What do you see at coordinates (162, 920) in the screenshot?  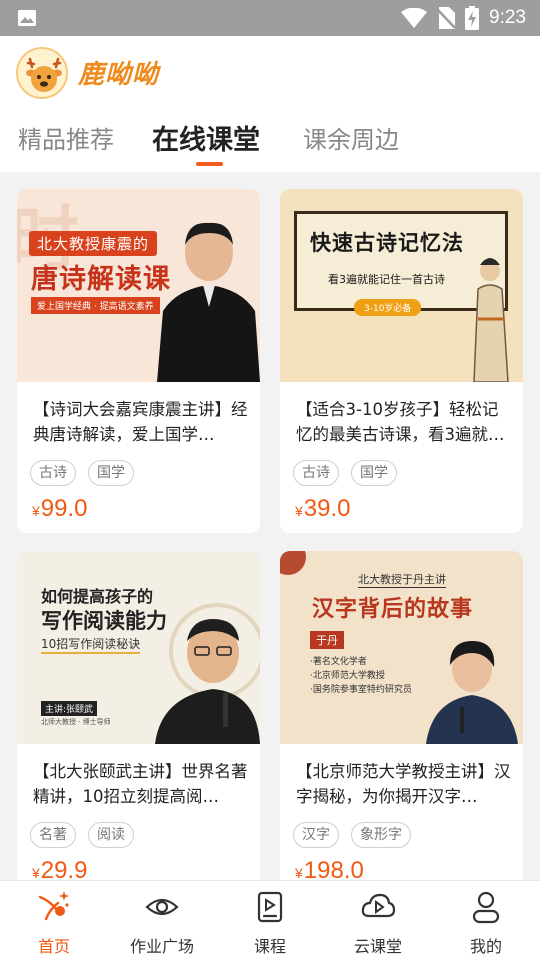 I see `nav-homework-square: 作业广场` at bounding box center [162, 920].